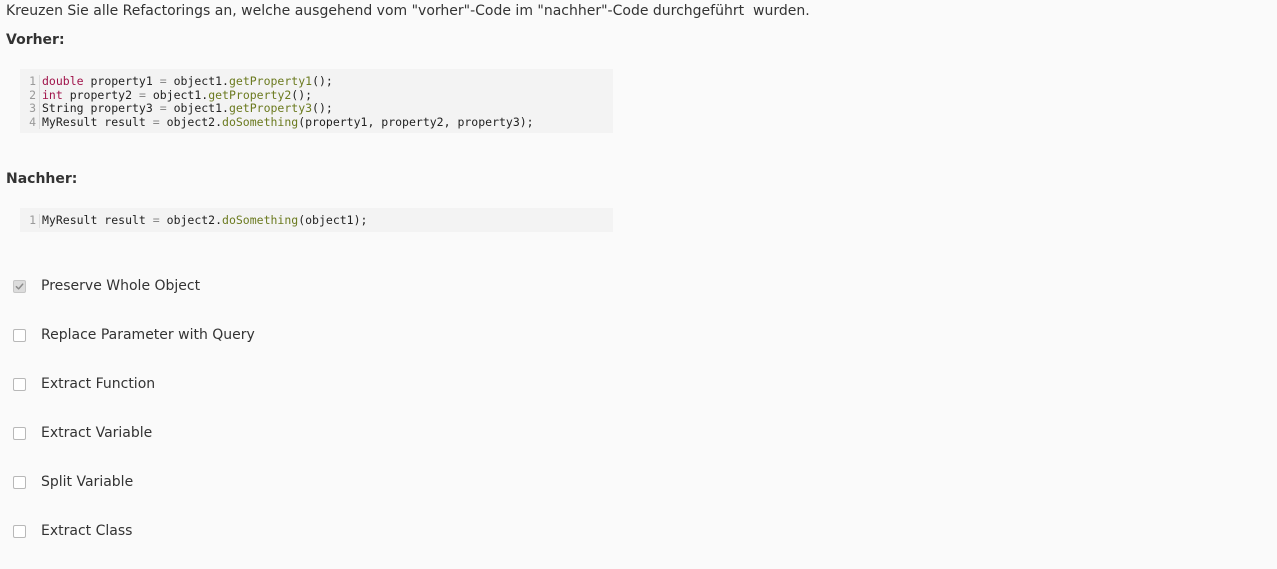  I want to click on option-extract-function: Extract Function, so click(134, 384).